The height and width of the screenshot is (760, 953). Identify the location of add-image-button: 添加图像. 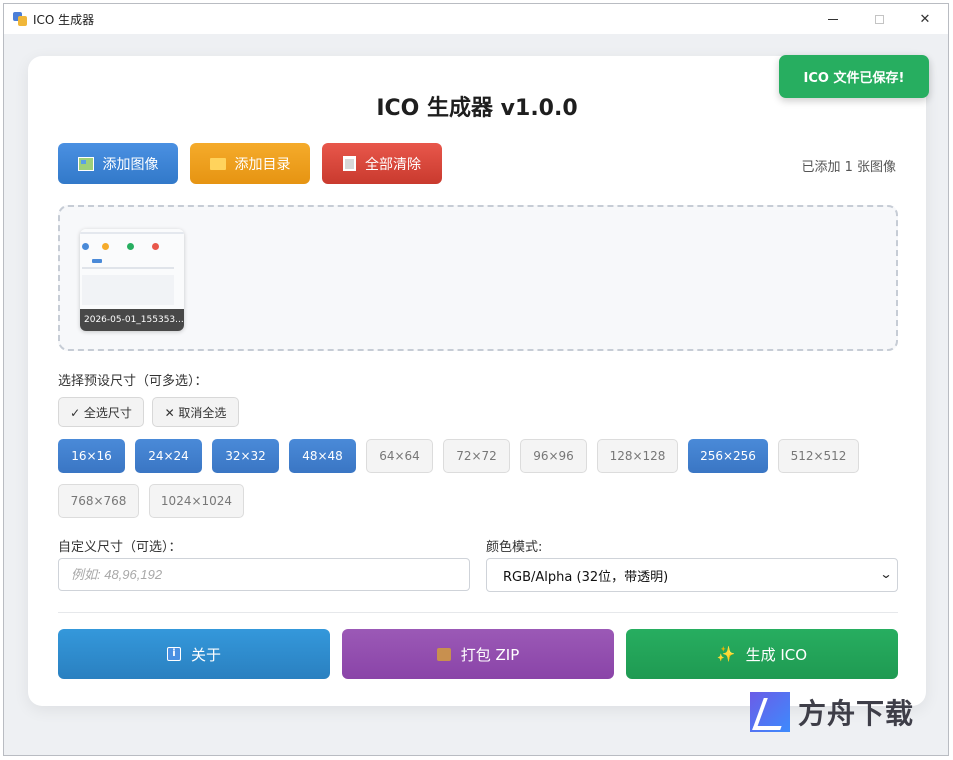
(118, 163).